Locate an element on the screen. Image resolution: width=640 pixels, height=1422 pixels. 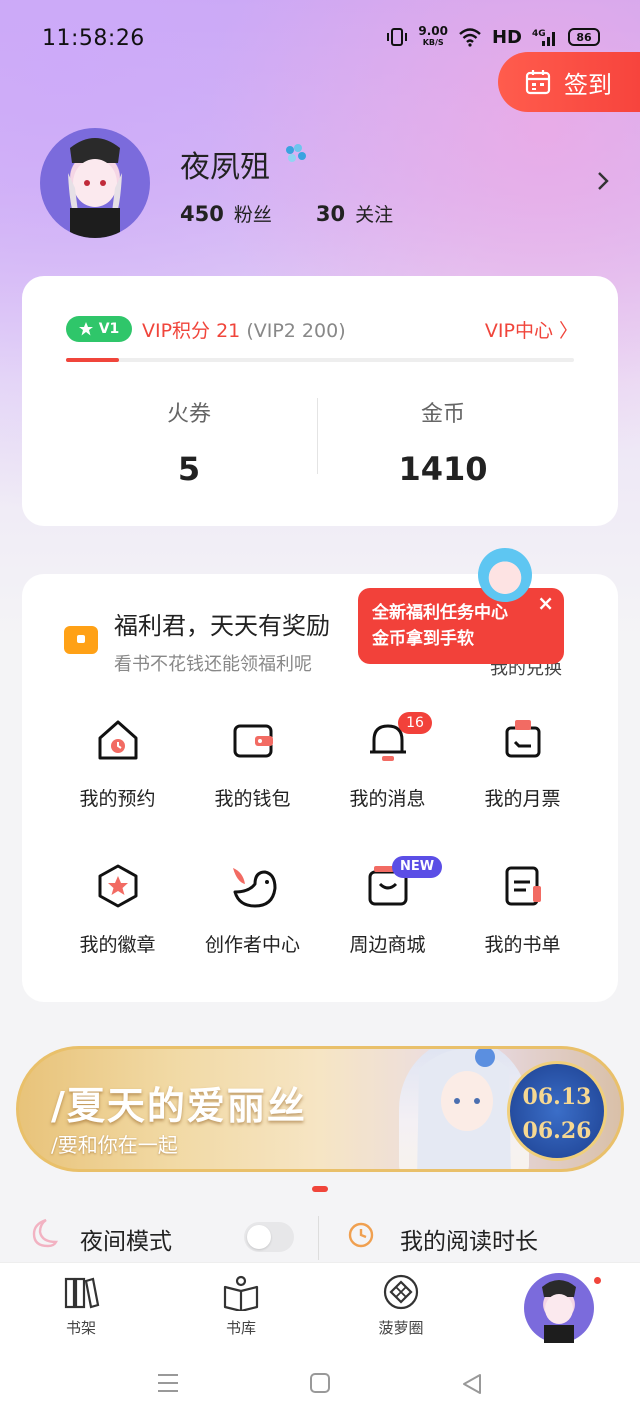
open-book-icon is located at coordinates (241, 1293).